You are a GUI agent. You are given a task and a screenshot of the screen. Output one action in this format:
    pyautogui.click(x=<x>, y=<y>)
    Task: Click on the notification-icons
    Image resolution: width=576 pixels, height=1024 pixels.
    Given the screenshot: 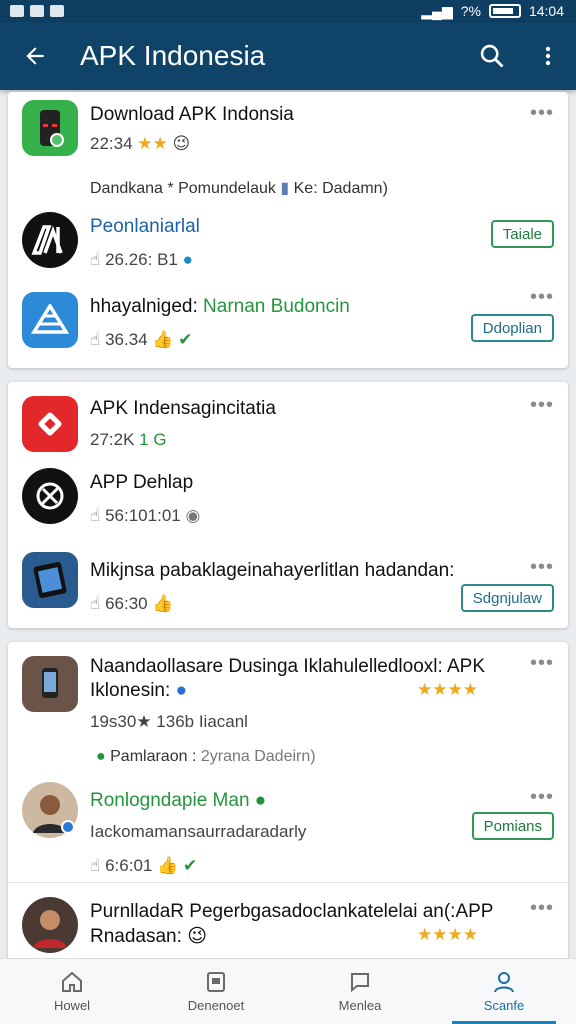 What is the action you would take?
    pyautogui.click(x=37, y=11)
    